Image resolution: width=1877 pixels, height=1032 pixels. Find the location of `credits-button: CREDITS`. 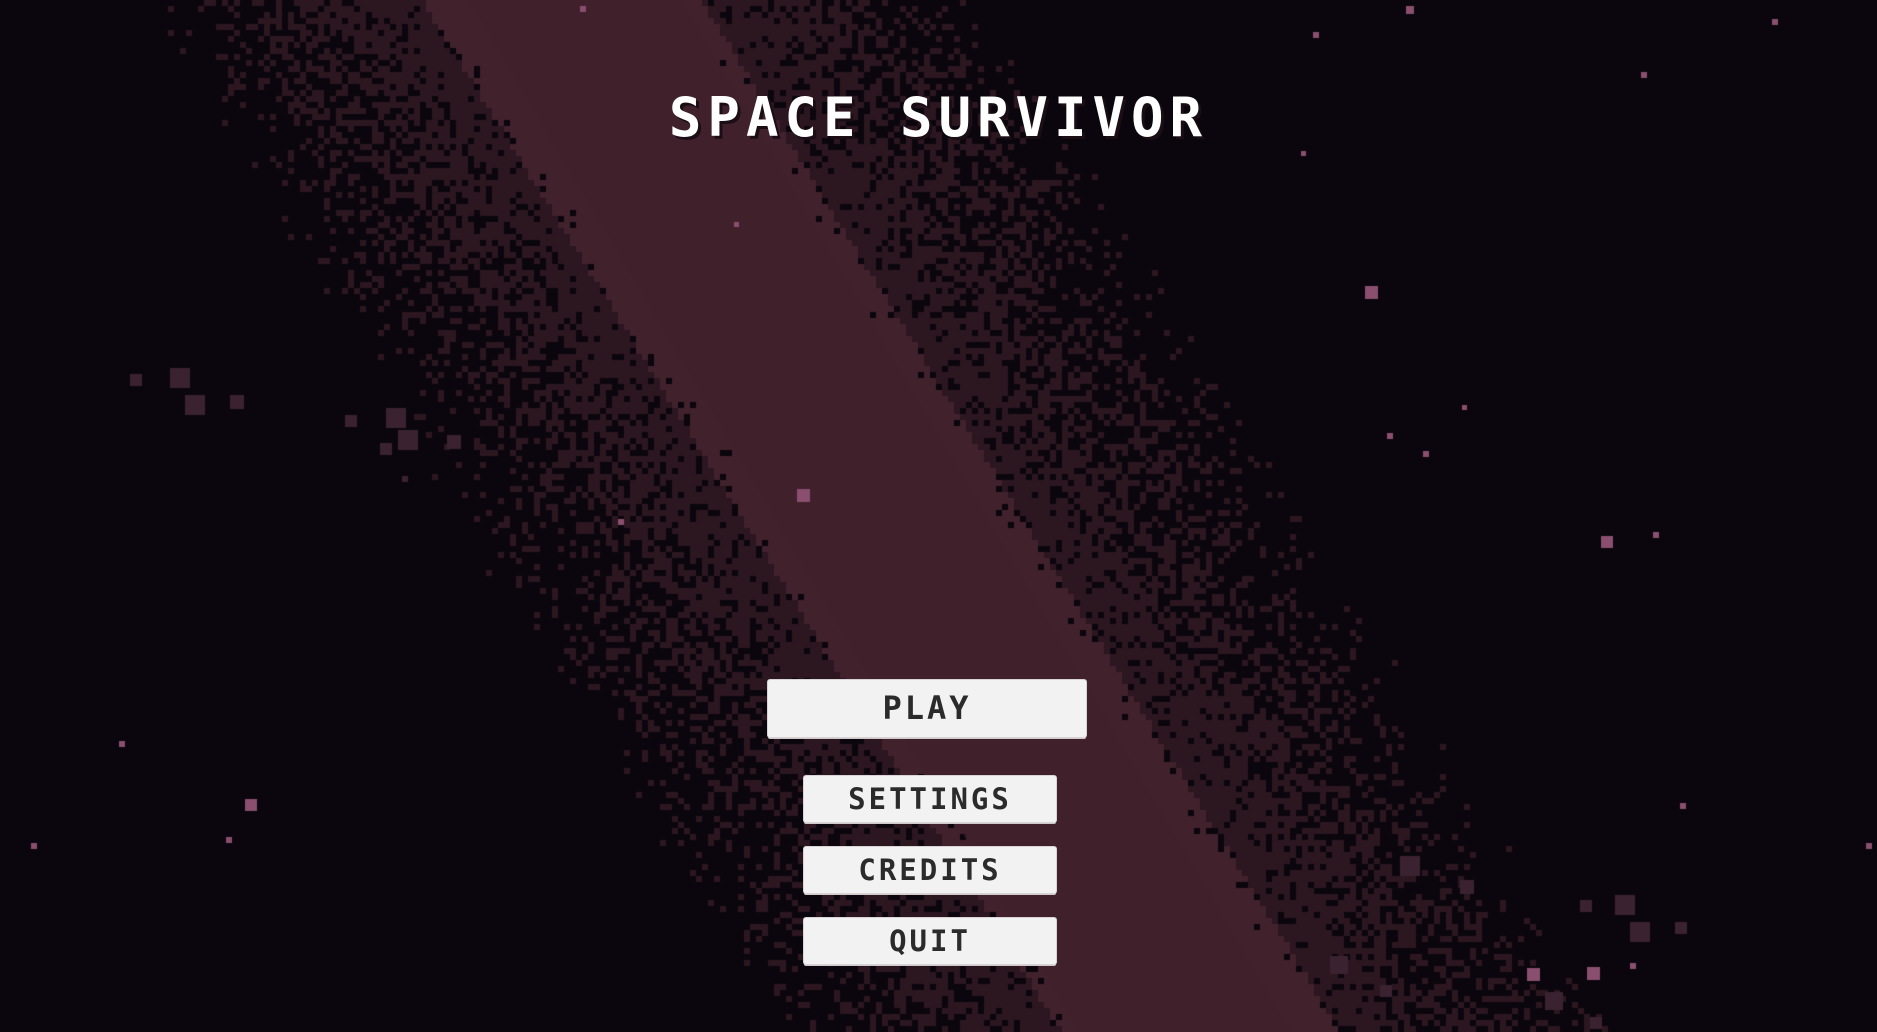

credits-button: CREDITS is located at coordinates (930, 870).